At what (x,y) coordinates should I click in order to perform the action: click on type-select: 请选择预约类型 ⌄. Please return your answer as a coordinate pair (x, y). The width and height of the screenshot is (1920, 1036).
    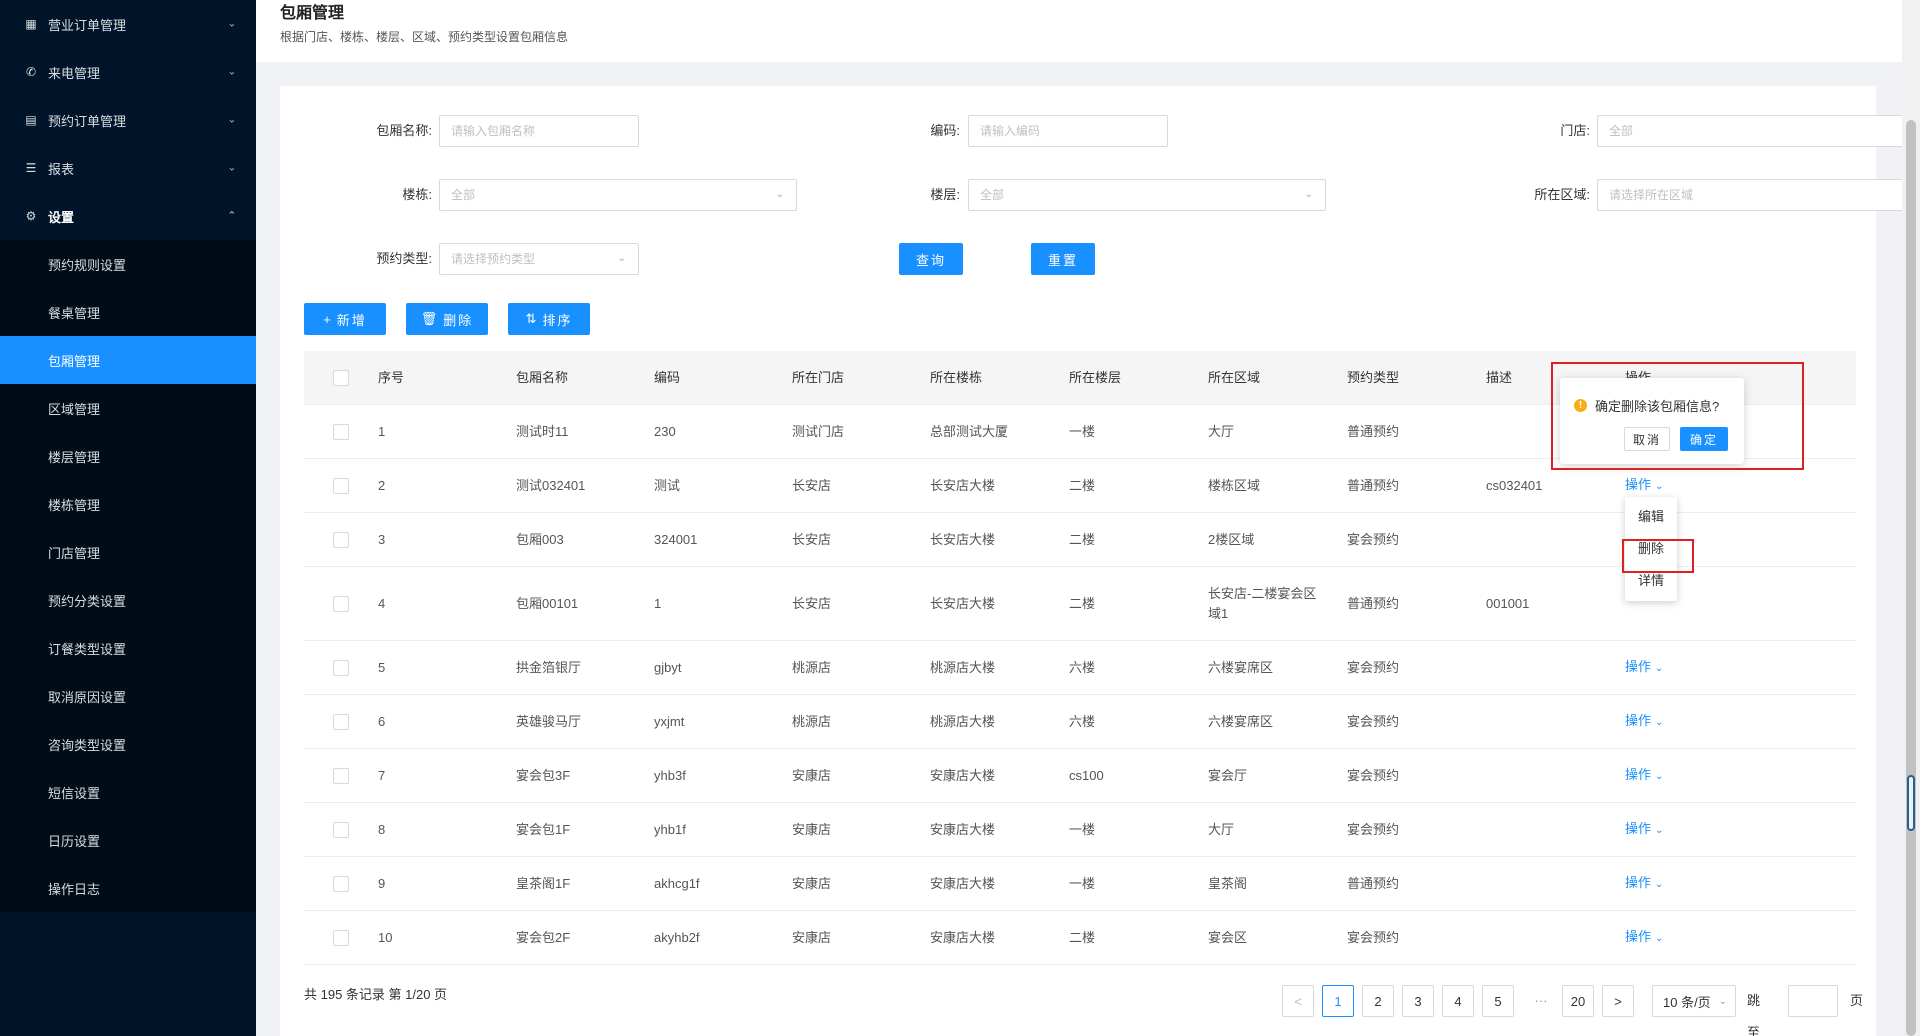
    Looking at the image, I should click on (539, 259).